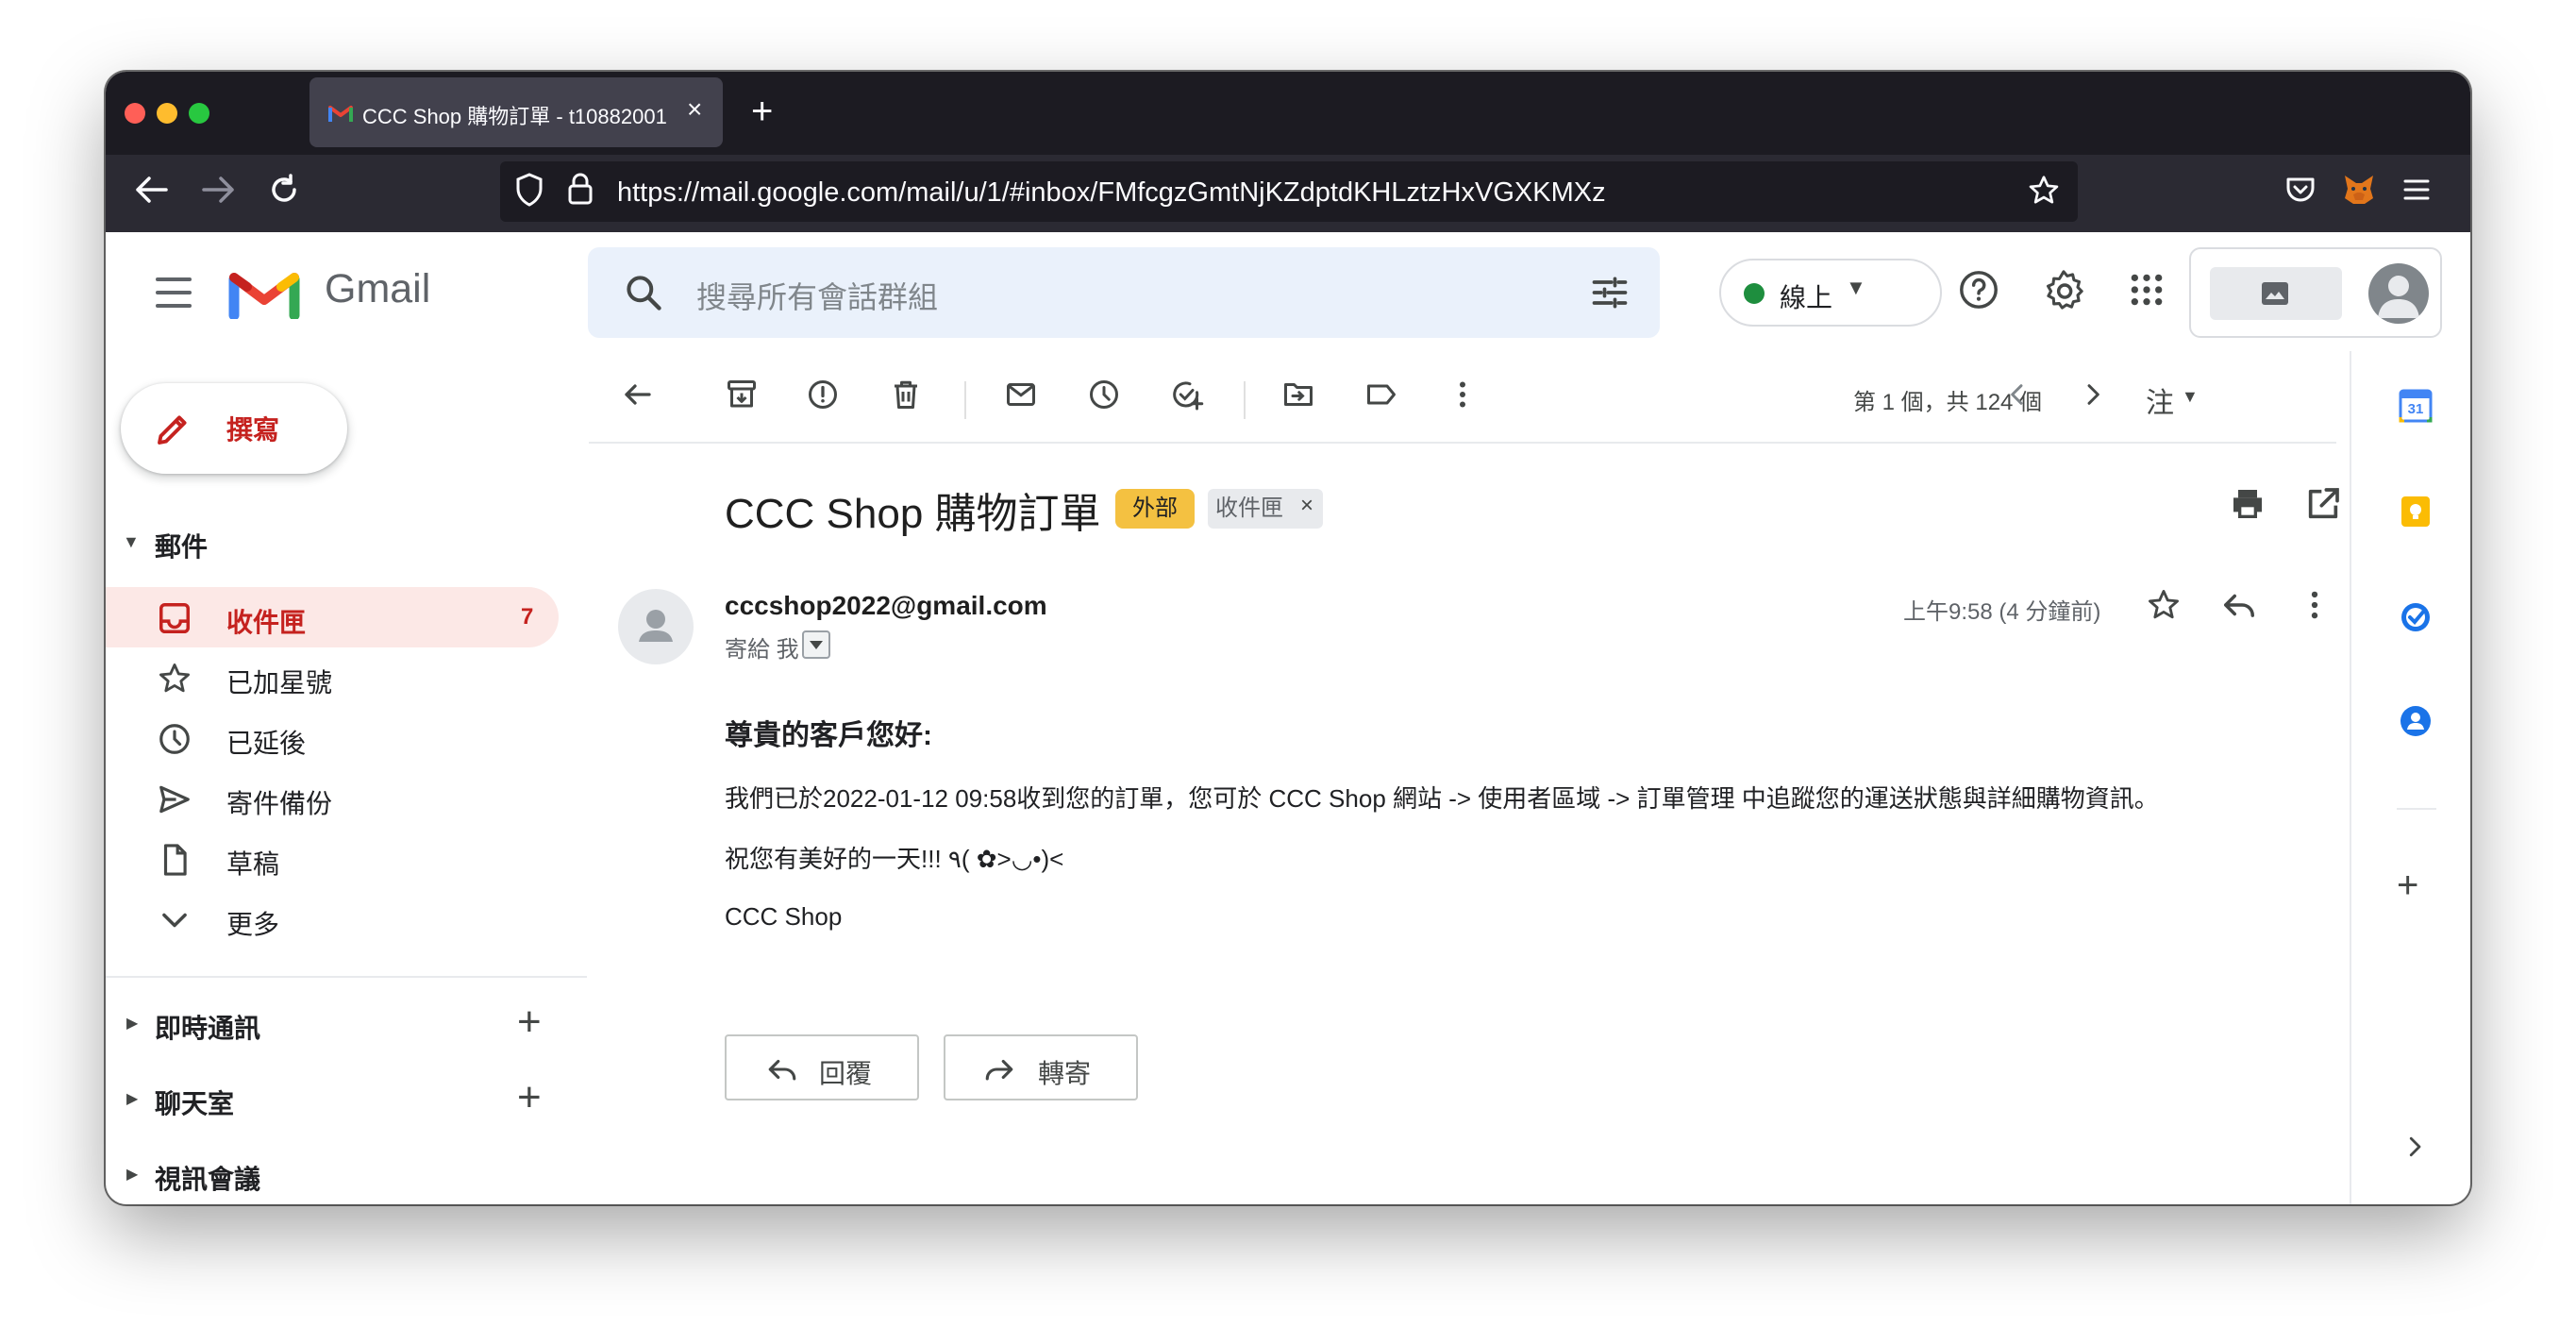 The height and width of the screenshot is (1344, 2576). I want to click on forward-label: 轉寄, so click(1065, 1073).